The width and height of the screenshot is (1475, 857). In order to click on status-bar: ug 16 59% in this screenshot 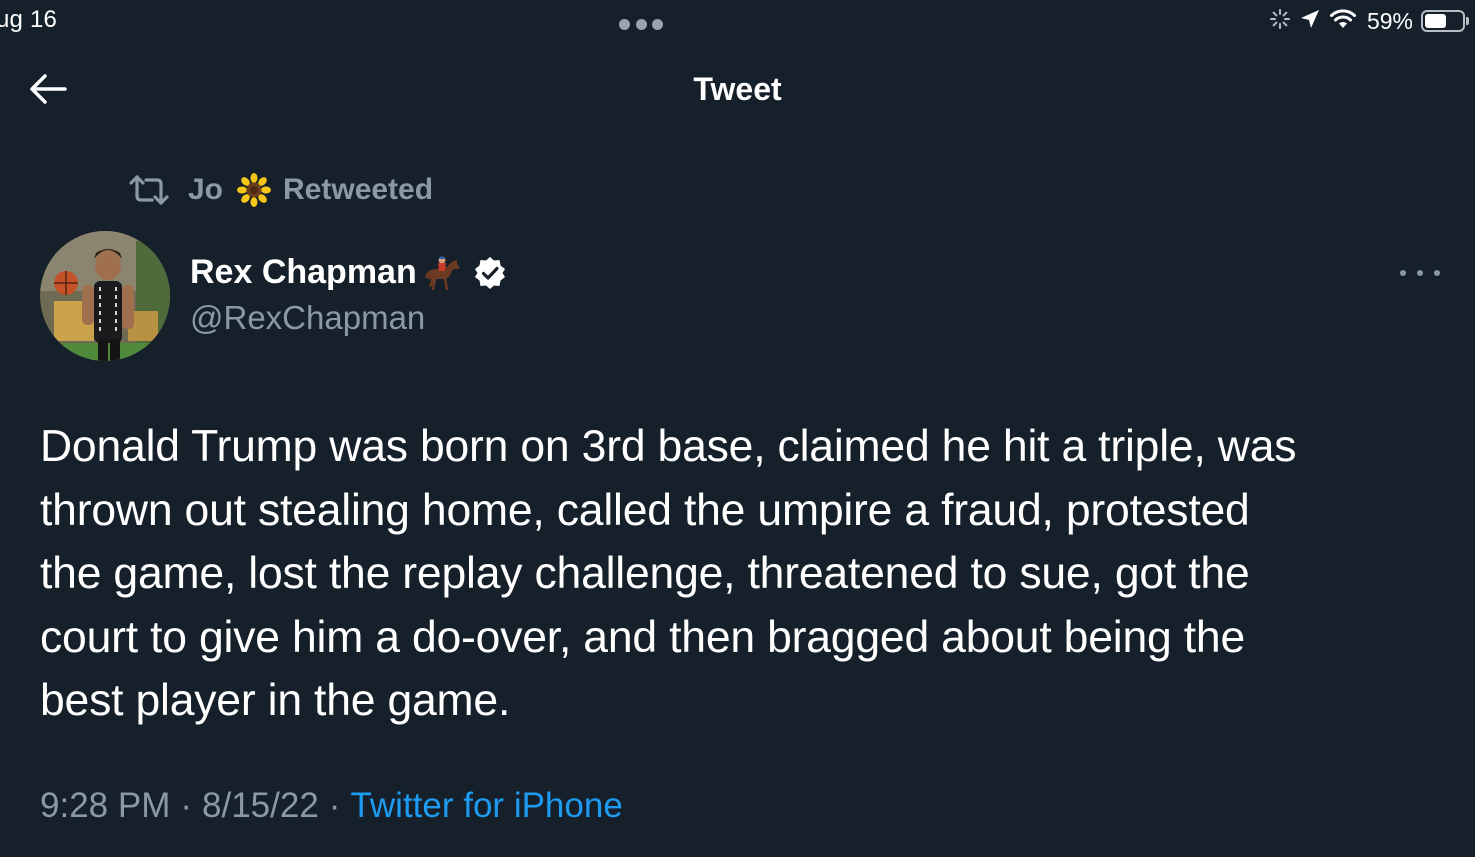, I will do `click(737, 22)`.